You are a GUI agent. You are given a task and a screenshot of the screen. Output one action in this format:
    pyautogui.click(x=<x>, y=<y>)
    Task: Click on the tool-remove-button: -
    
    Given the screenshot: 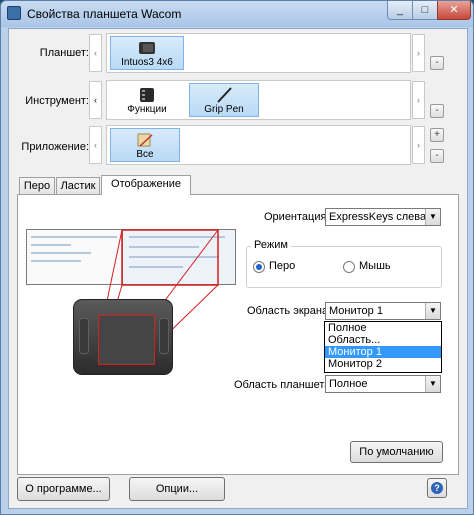 What is the action you would take?
    pyautogui.click(x=437, y=111)
    